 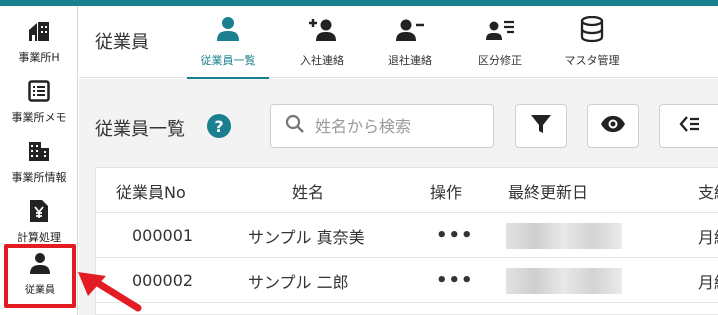 I want to click on sidebar-item-label: 事業所情報, so click(x=39, y=177).